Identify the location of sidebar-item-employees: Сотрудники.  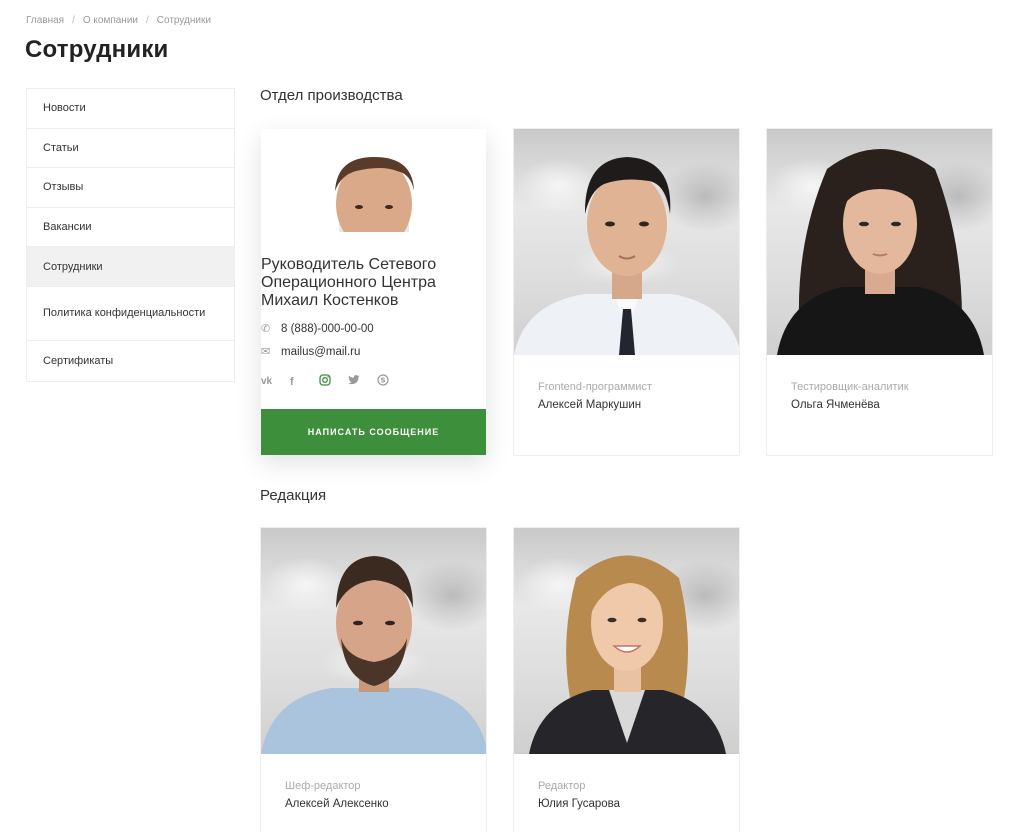
(130, 267).